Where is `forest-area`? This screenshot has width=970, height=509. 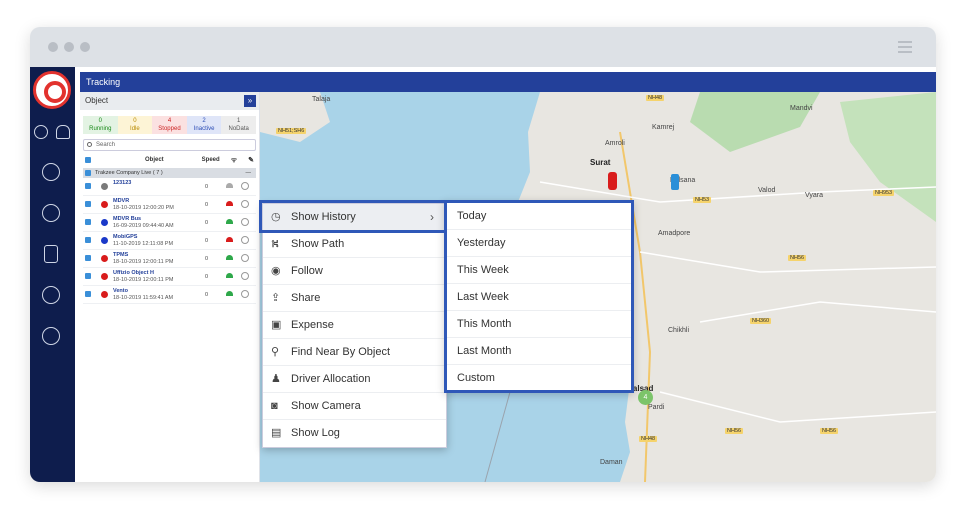 forest-area is located at coordinates (888, 157).